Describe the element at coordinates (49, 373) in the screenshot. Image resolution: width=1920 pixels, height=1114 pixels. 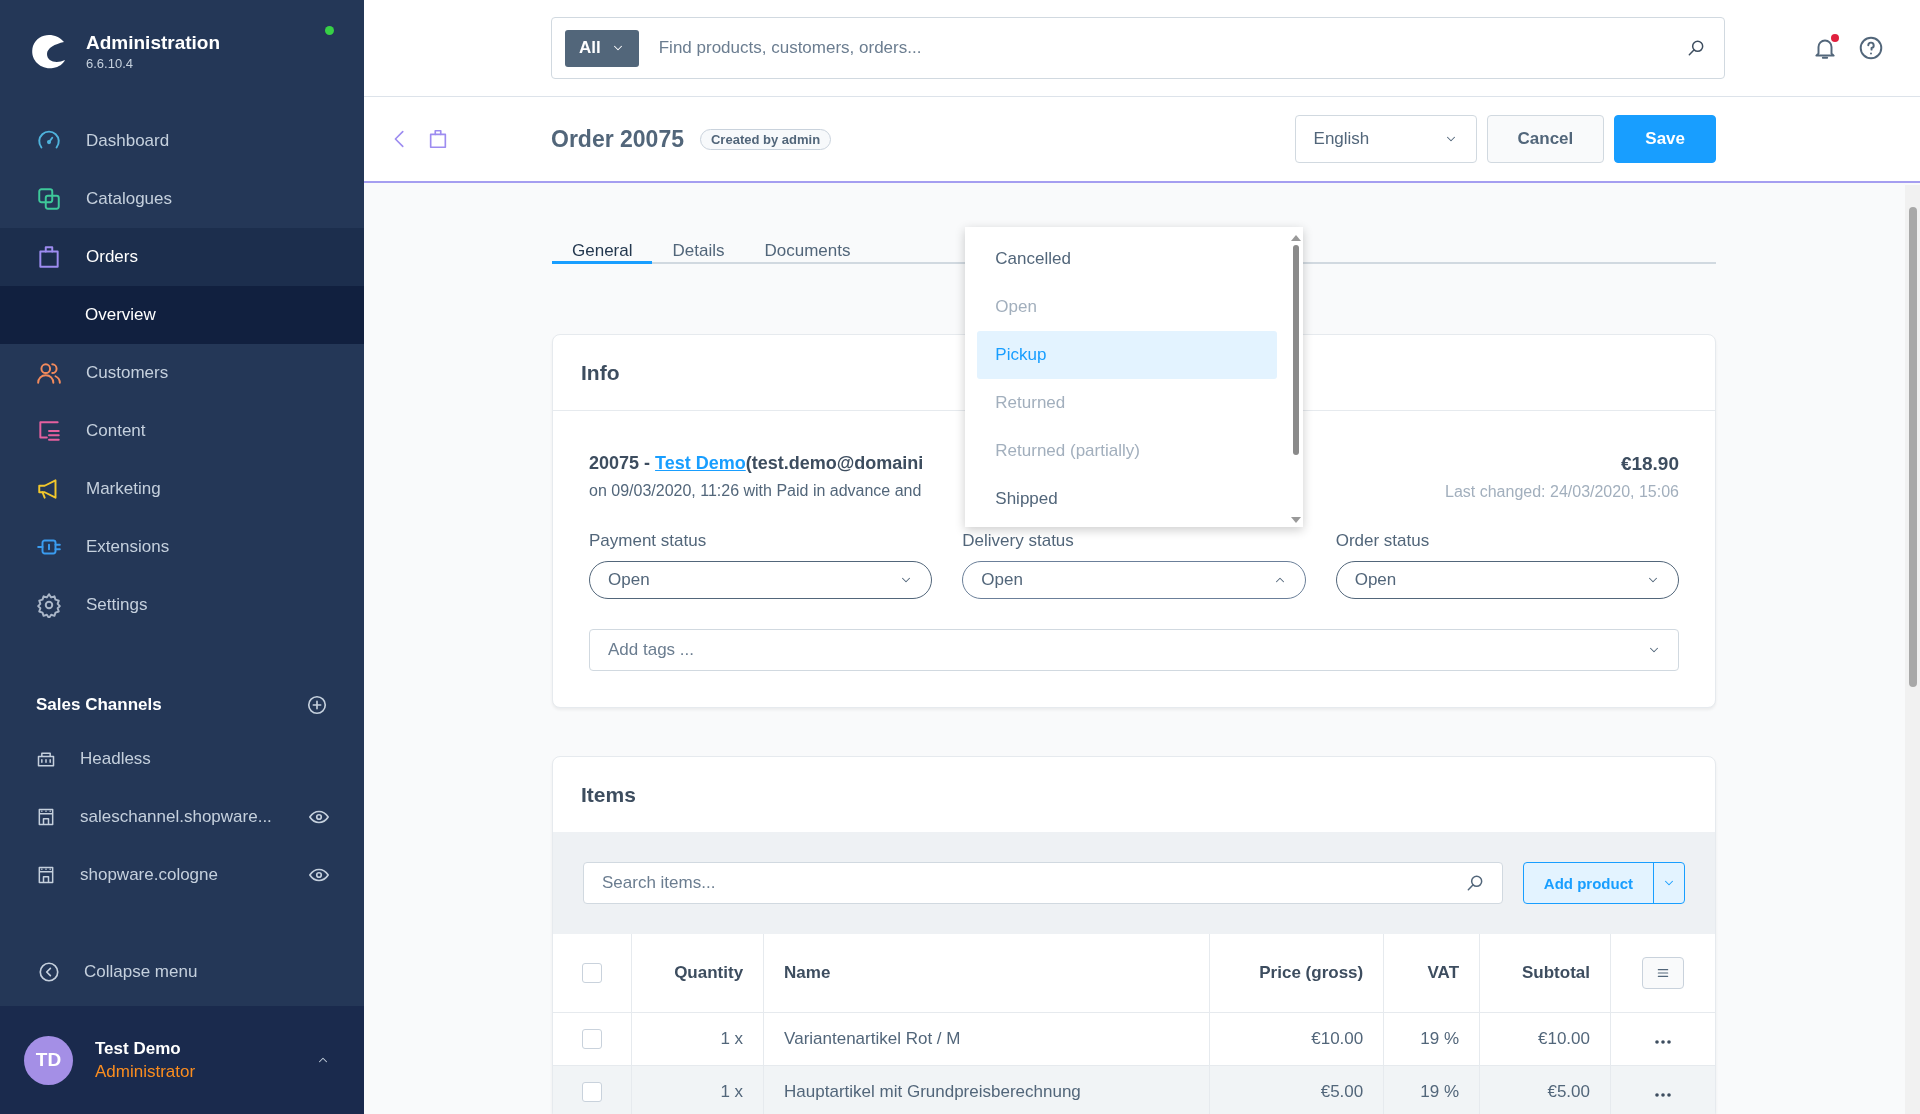
I see `users-icon` at that location.